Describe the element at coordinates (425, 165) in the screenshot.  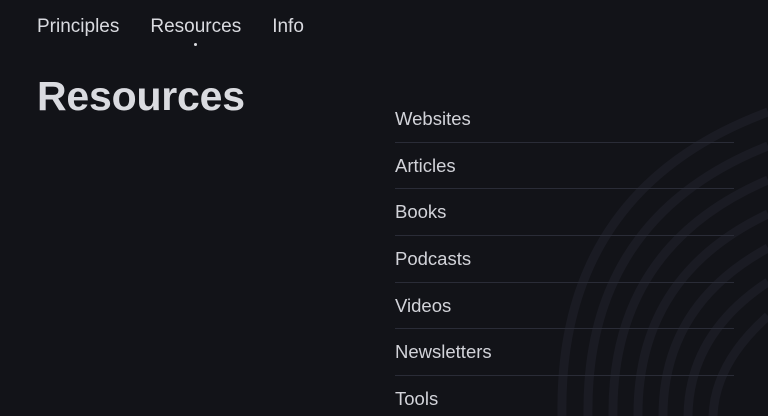
I see `resource-link-label: Articles` at that location.